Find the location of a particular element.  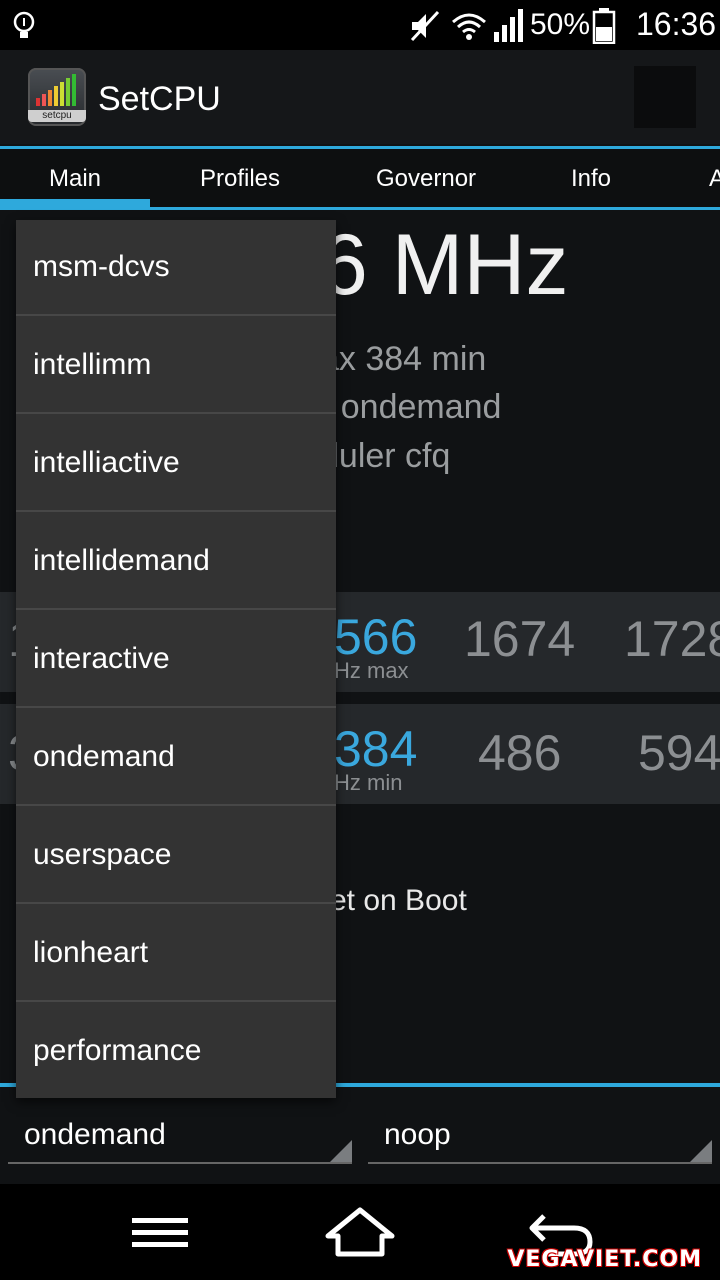

home-icon is located at coordinates (360, 1232).